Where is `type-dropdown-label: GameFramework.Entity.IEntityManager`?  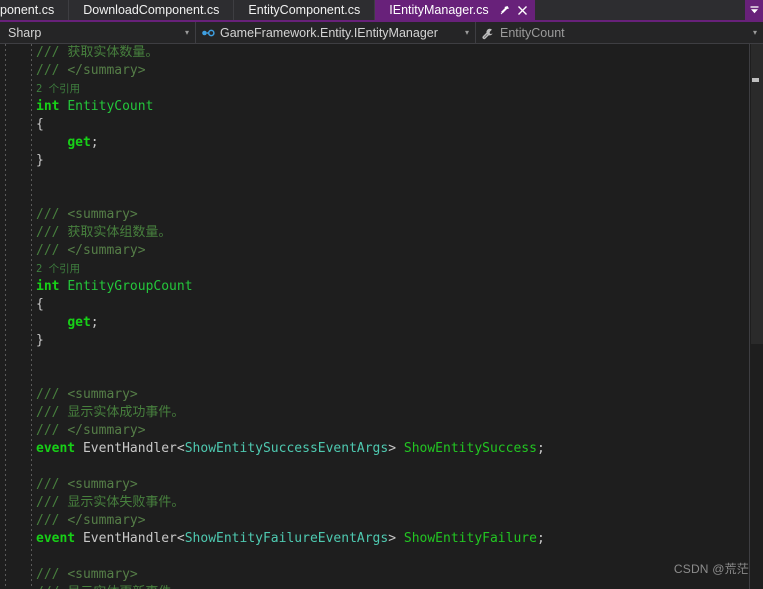 type-dropdown-label: GameFramework.Entity.IEntityManager is located at coordinates (329, 33).